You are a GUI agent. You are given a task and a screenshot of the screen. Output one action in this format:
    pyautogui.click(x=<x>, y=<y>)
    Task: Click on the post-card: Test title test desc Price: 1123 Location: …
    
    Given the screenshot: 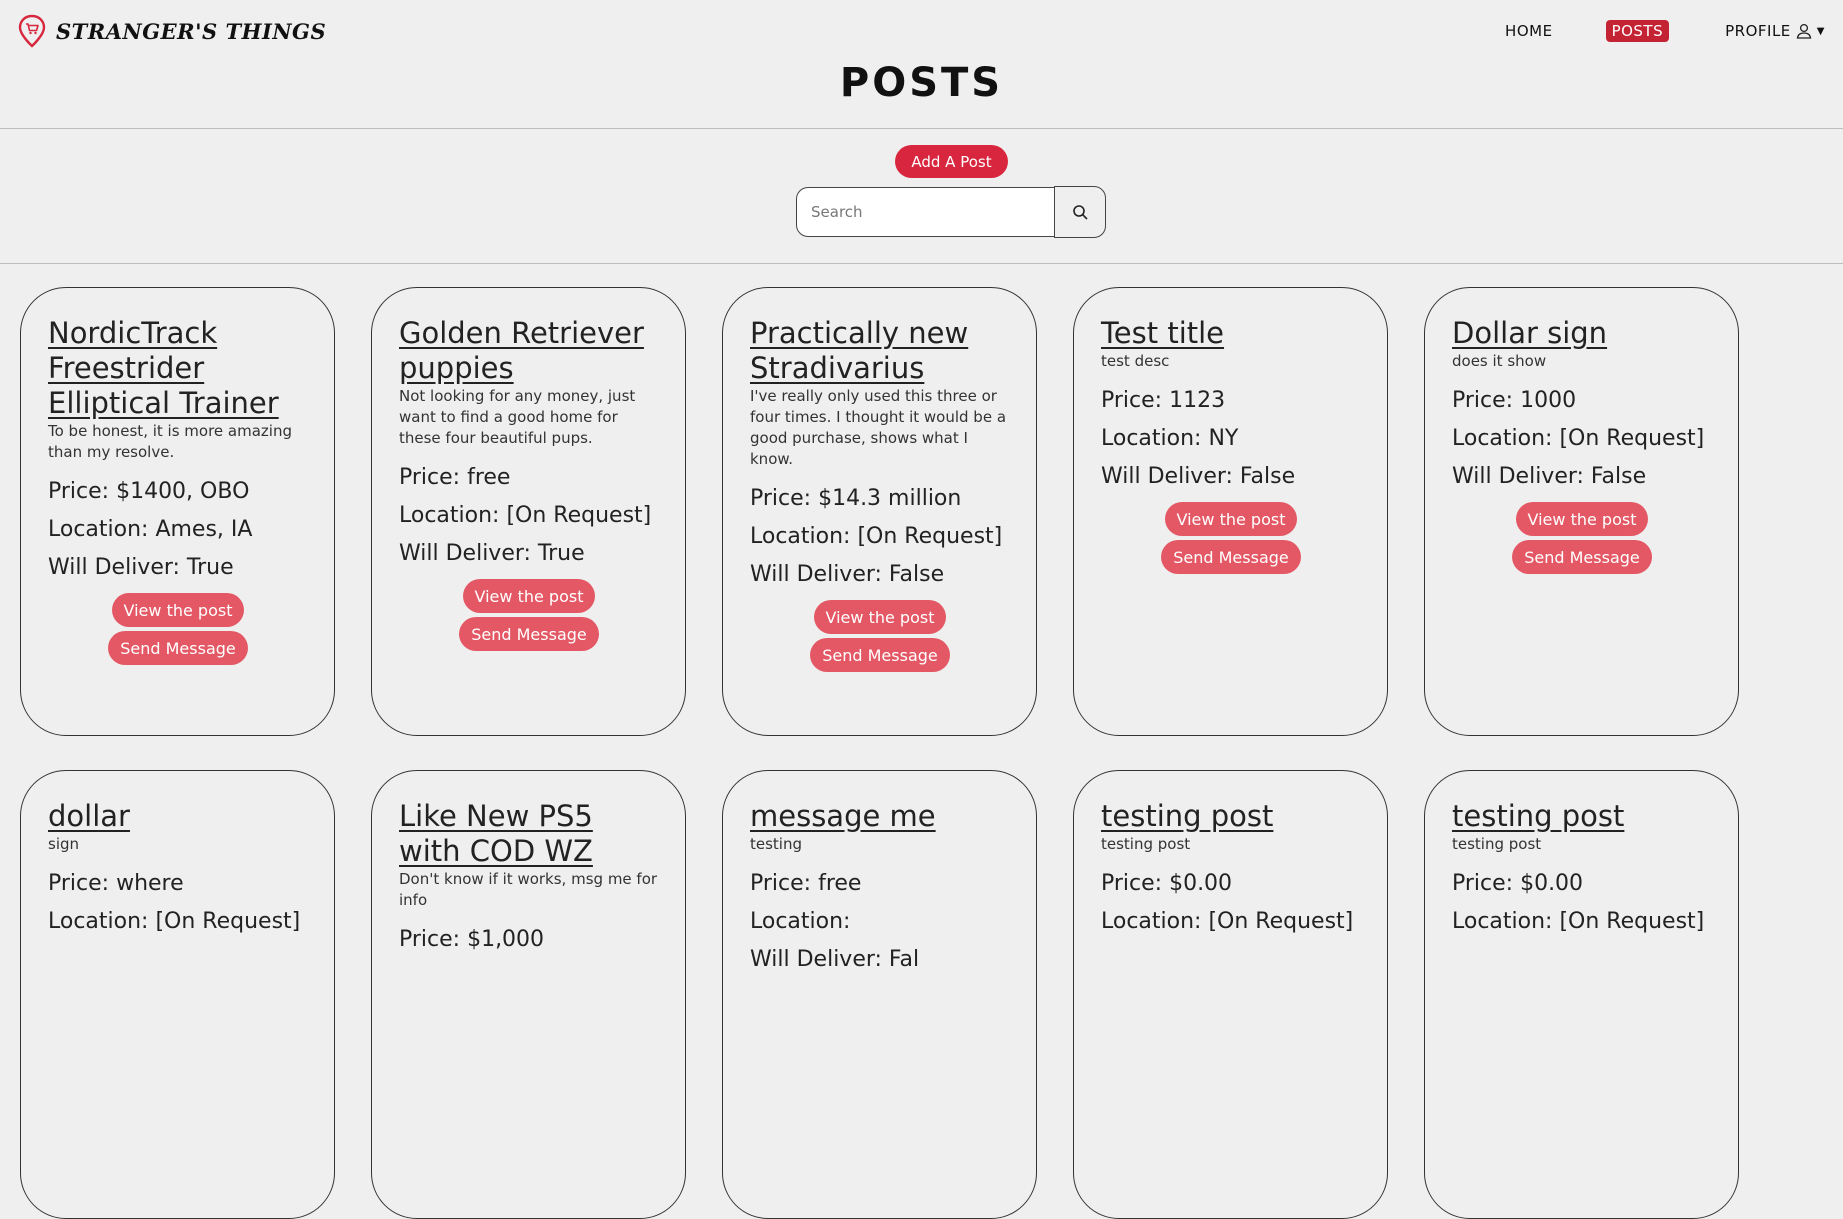 What is the action you would take?
    pyautogui.click(x=1230, y=511)
    